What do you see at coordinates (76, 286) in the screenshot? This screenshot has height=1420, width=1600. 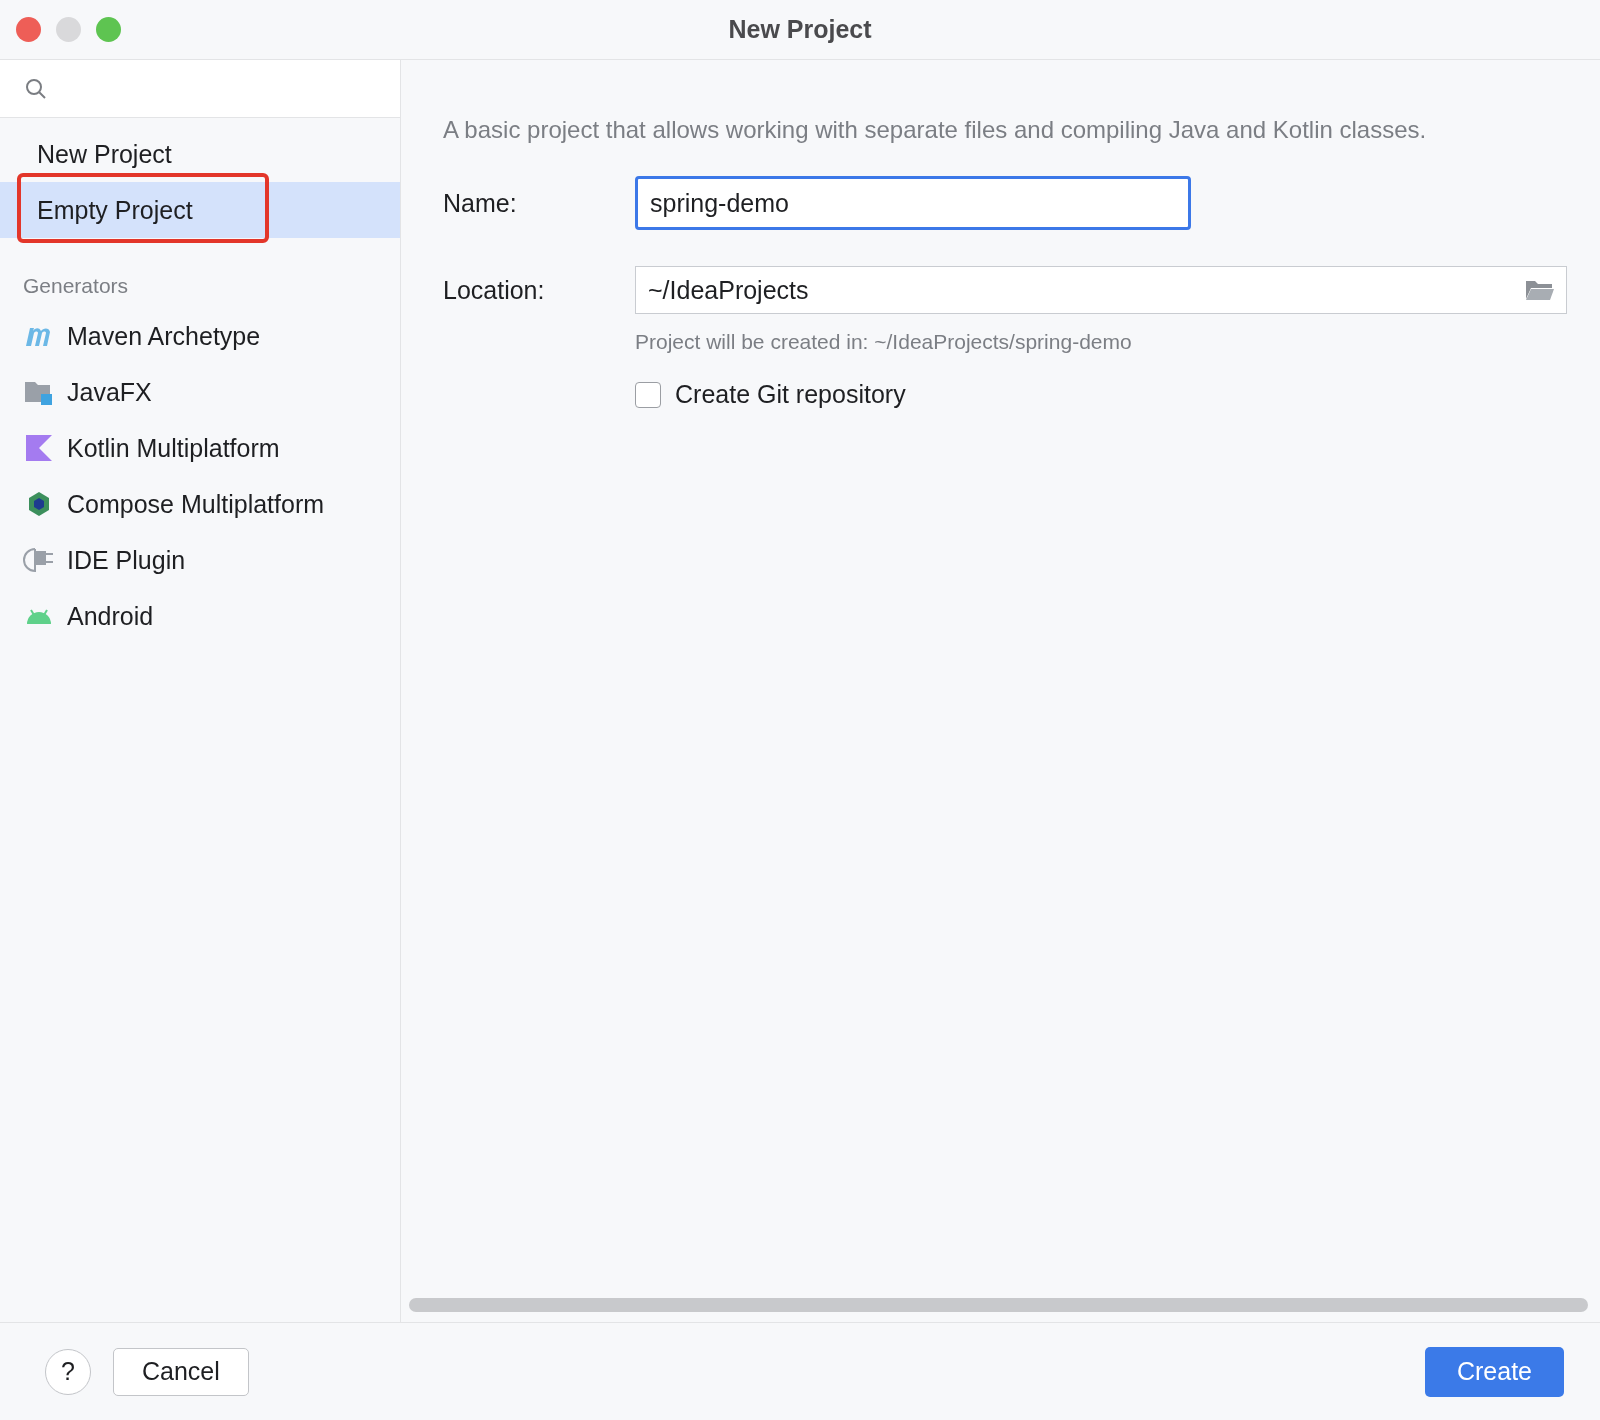 I see `section-title: Generators` at bounding box center [76, 286].